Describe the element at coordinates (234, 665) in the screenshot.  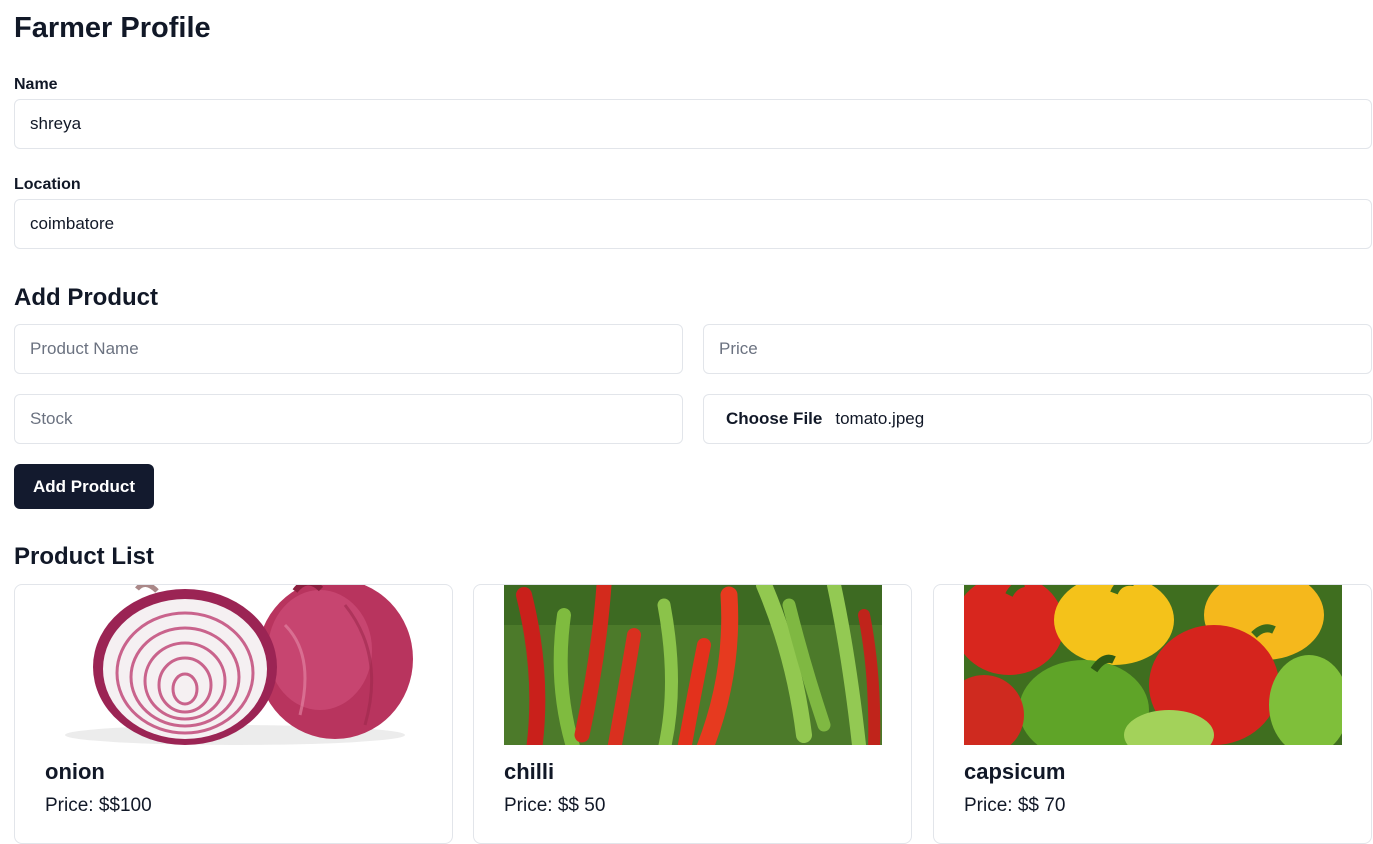
I see `onion-image` at that location.